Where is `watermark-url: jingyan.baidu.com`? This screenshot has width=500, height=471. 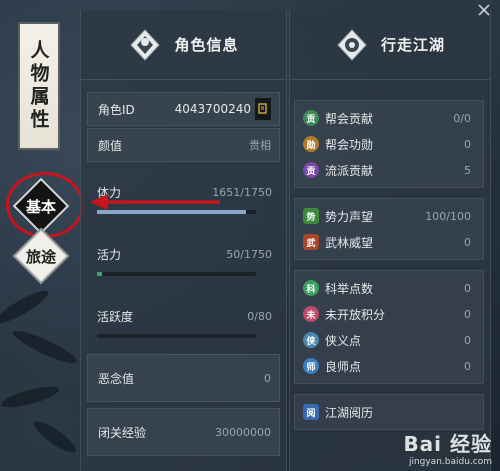
watermark-url: jingyan.baidu.com is located at coordinates (450, 462).